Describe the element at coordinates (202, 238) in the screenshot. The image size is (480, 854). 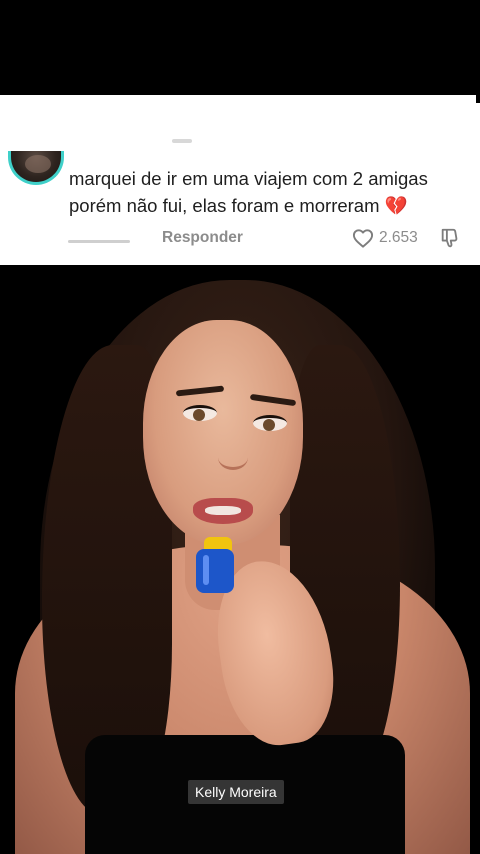
I see `reply-button: Responder` at that location.